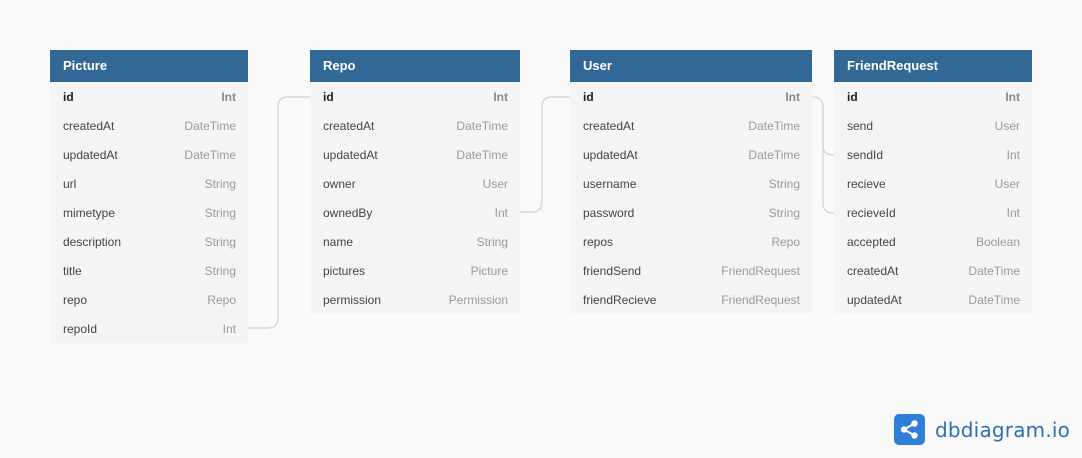 The image size is (1082, 458). What do you see at coordinates (609, 212) in the screenshot?
I see `field-name: password` at bounding box center [609, 212].